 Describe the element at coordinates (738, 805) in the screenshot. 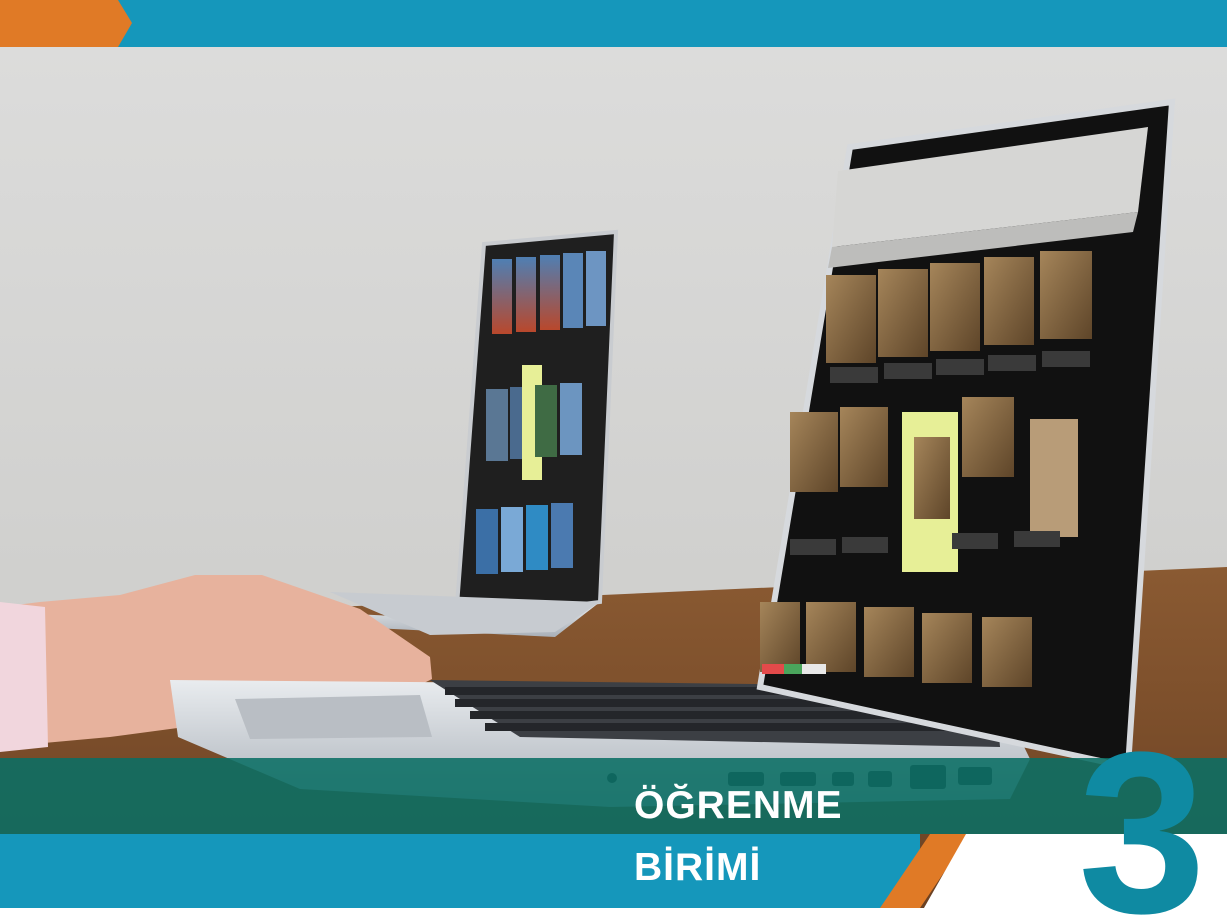

I see `unit-title-line-1: ÖĞRENME` at that location.